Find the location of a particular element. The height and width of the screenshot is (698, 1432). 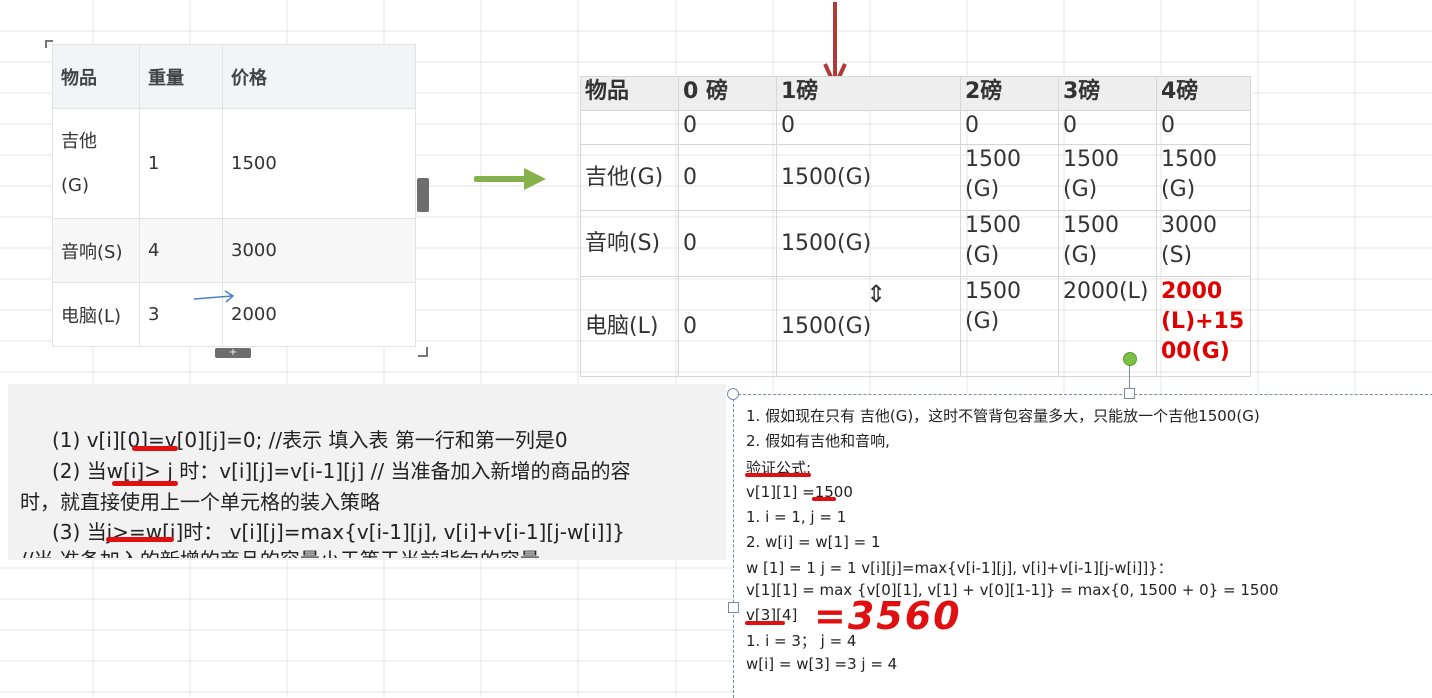

resize-cursor-icon: ⇕ is located at coordinates (876, 294).